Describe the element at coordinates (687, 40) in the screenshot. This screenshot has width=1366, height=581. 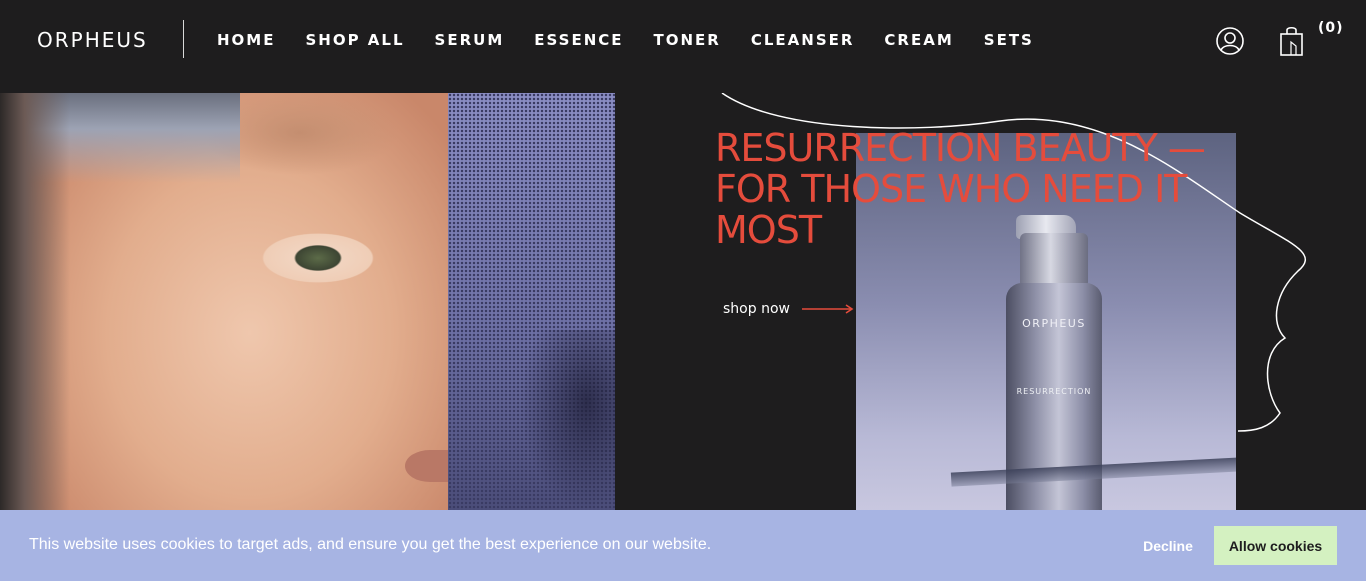
I see `nav-item-toner: TONER` at that location.